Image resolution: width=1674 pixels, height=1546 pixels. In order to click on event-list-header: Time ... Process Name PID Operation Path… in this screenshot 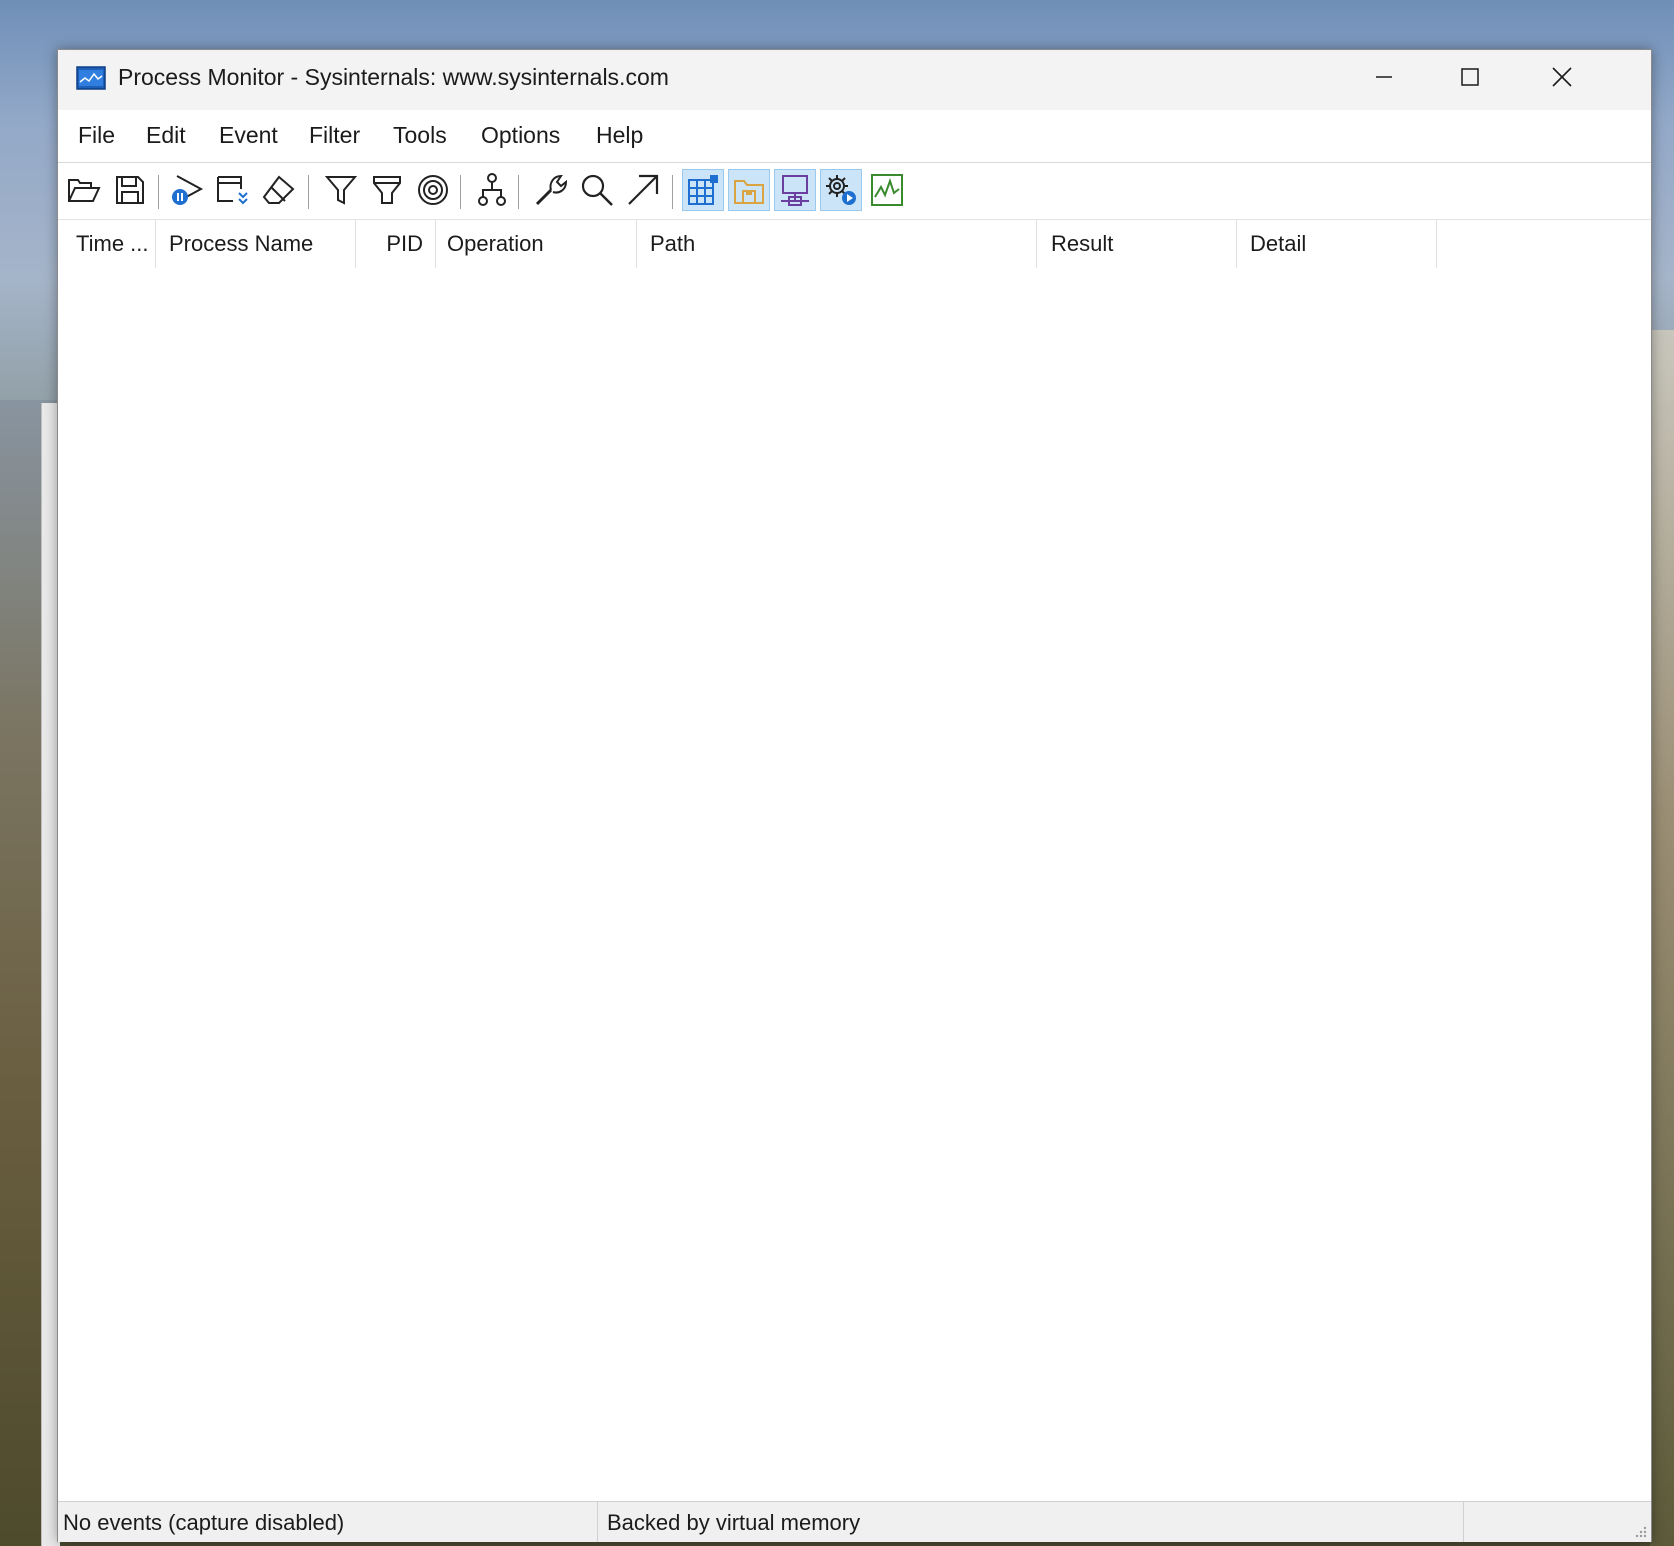, I will do `click(854, 244)`.